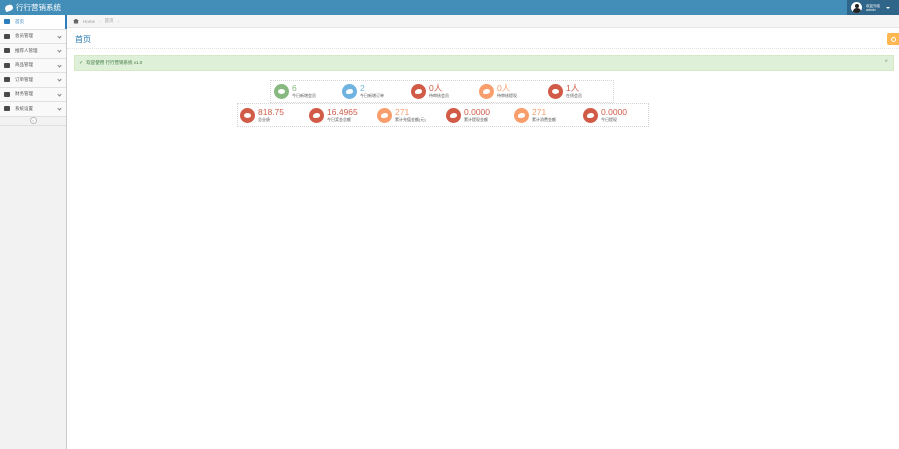 The height and width of the screenshot is (449, 899). I want to click on sidebar-item-members: 会员管理, so click(33, 36).